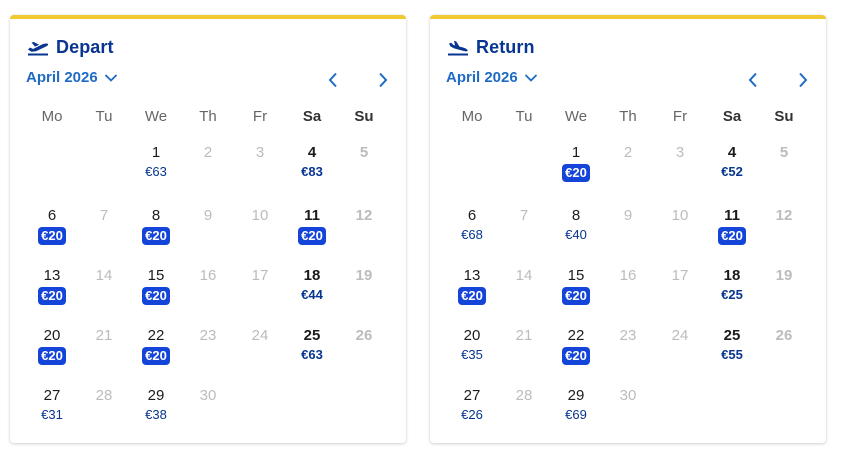  What do you see at coordinates (680, 293) in the screenshot?
I see `return-day-cell: 17` at bounding box center [680, 293].